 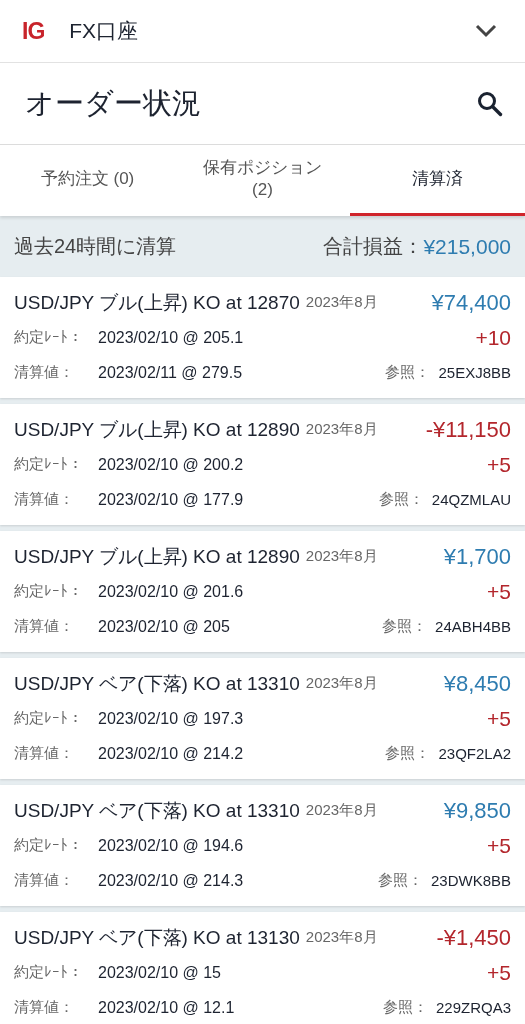 What do you see at coordinates (33, 31) in the screenshot?
I see `logo: IG` at bounding box center [33, 31].